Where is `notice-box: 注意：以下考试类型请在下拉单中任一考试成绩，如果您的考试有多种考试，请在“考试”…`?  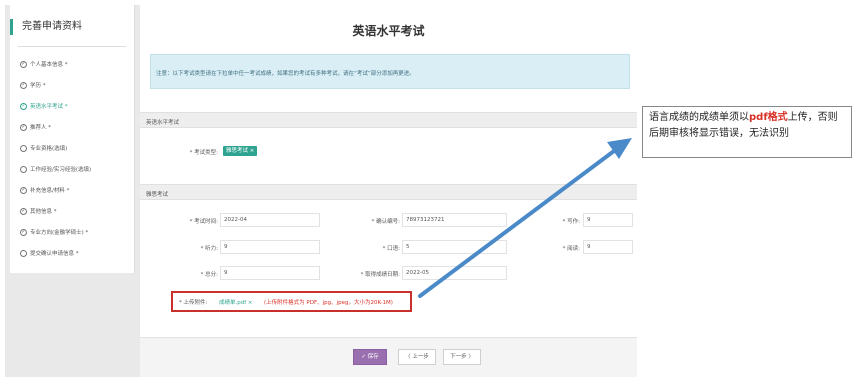 notice-box: 注意：以下考试类型请在下拉单中任一考试成绩，如果您的考试有多种考试，请在“考试”… is located at coordinates (390, 71).